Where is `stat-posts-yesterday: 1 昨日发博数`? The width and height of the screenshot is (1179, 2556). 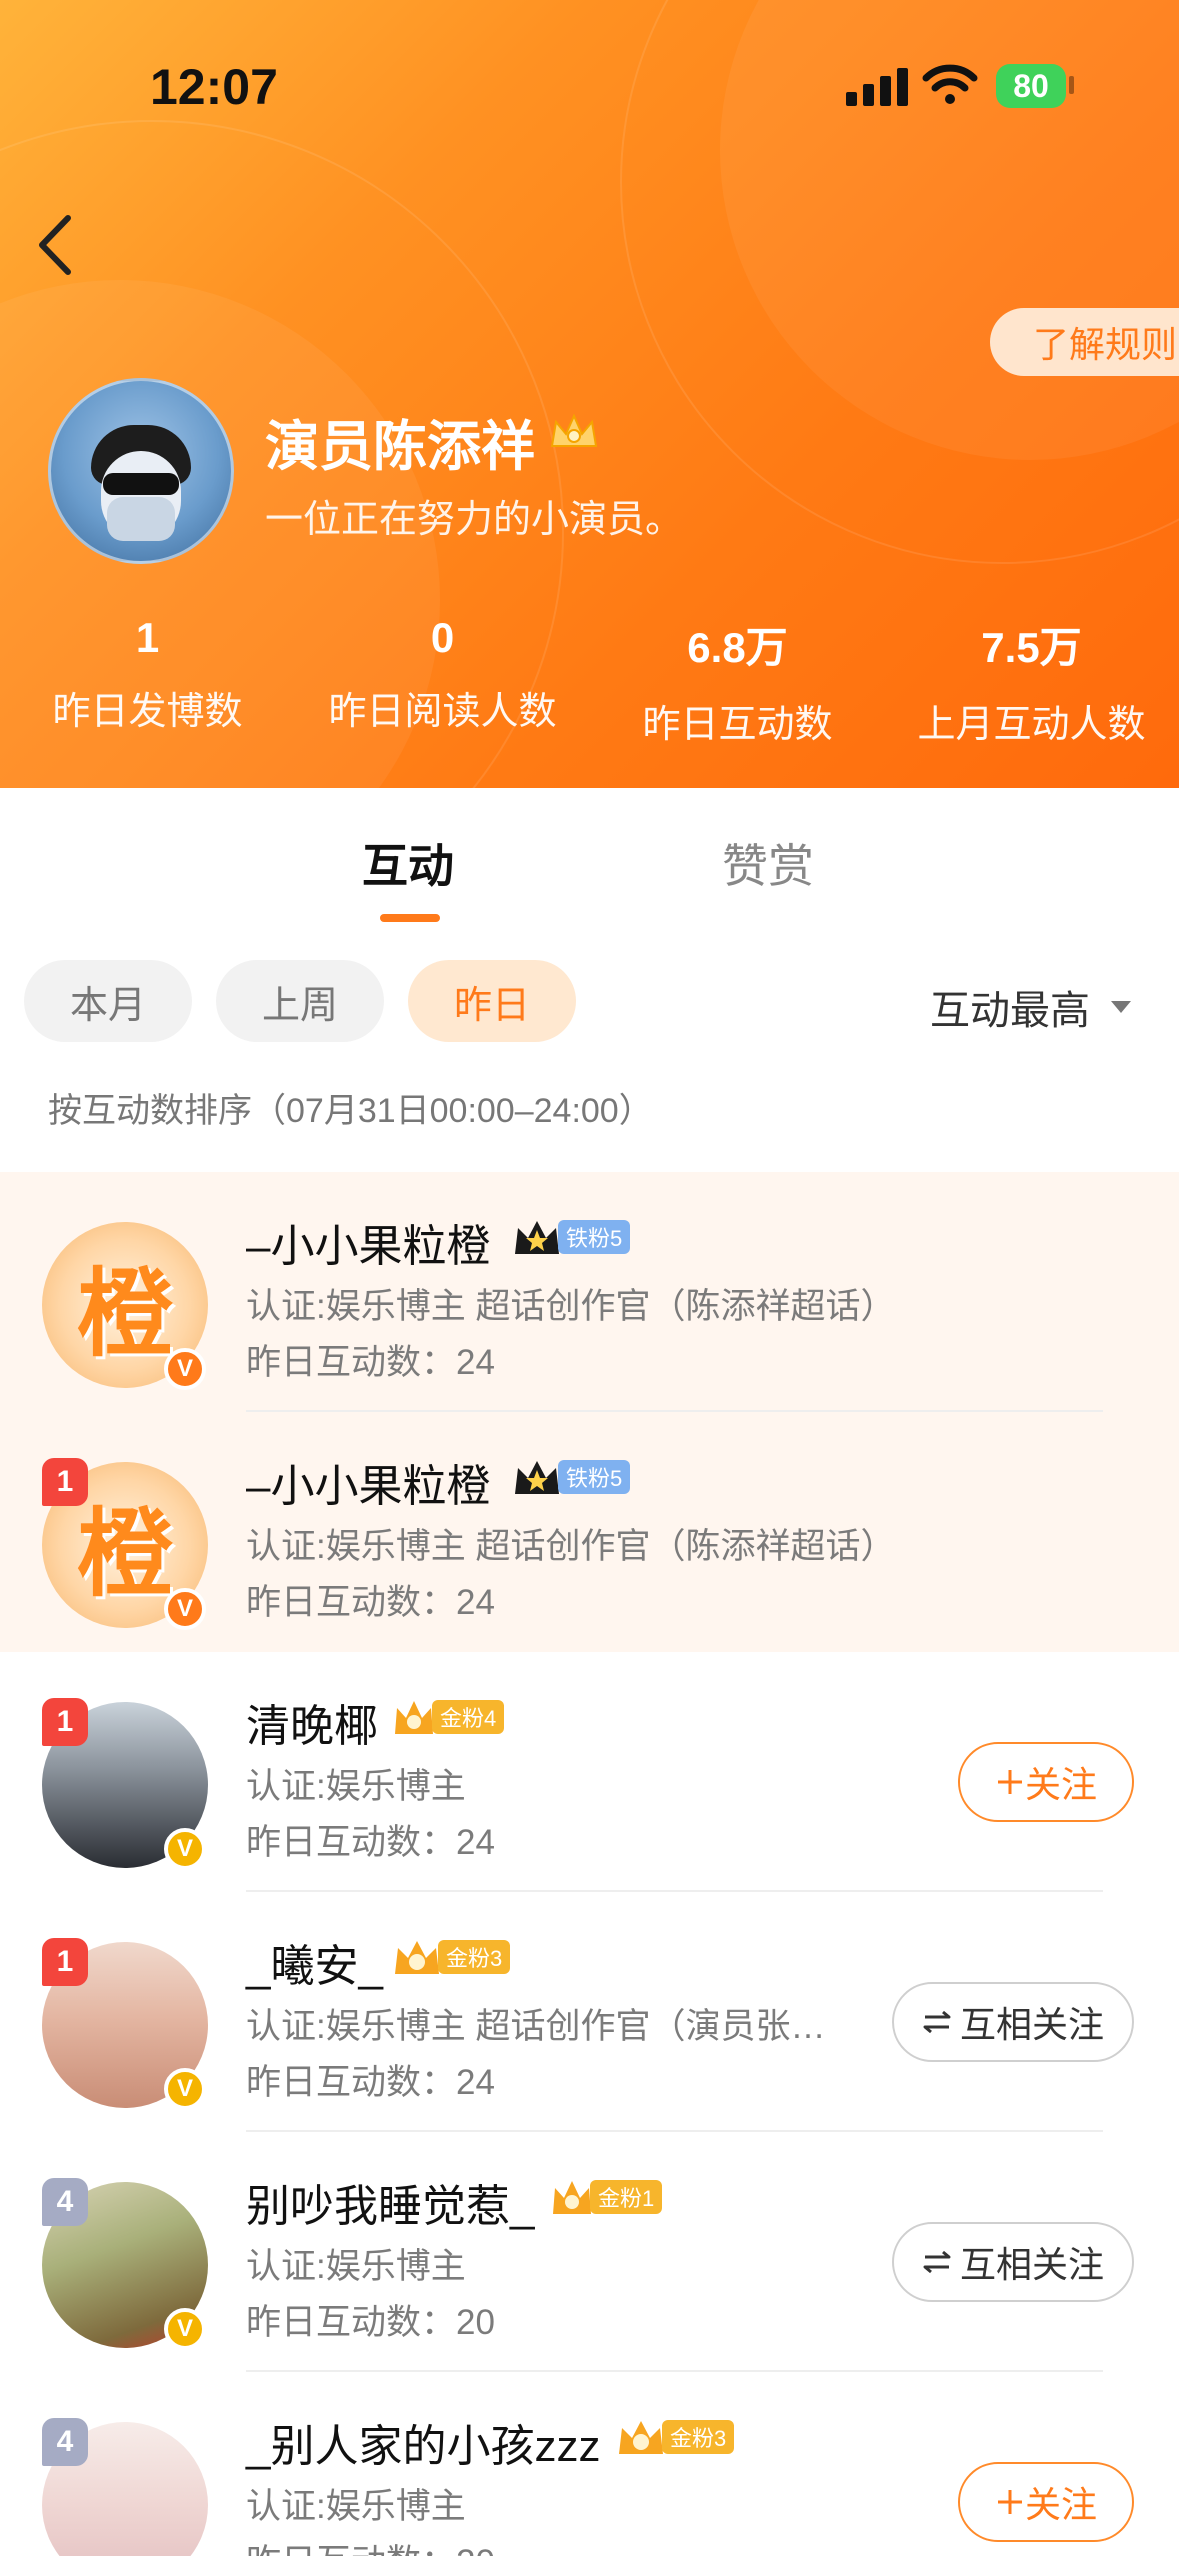
stat-posts-yesterday: 1 昨日发博数 is located at coordinates (147, 674).